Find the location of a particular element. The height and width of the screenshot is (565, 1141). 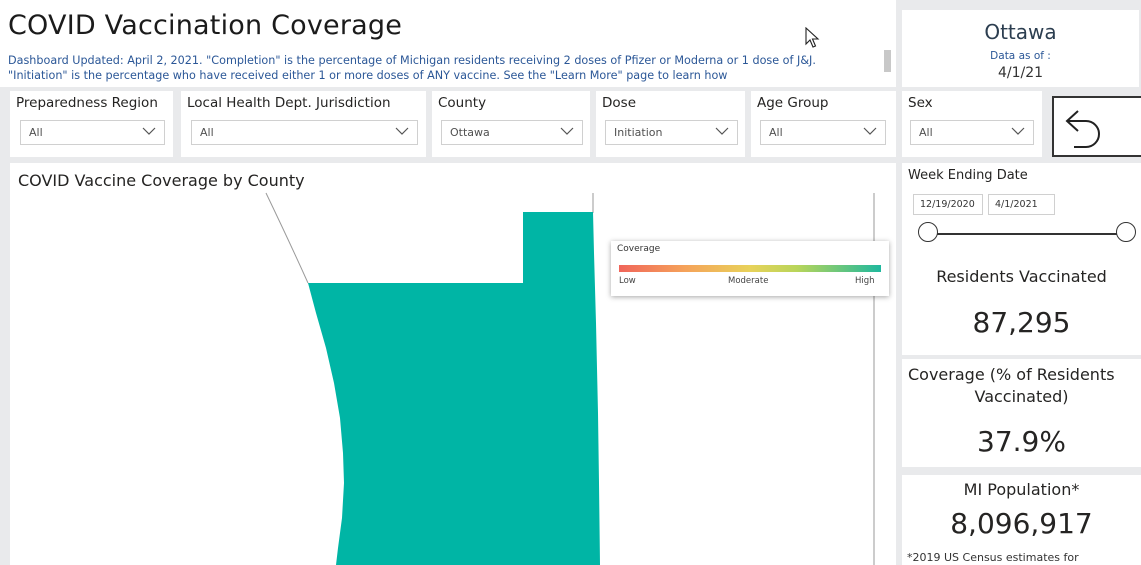

location-name: Ottawa is located at coordinates (1020, 32).